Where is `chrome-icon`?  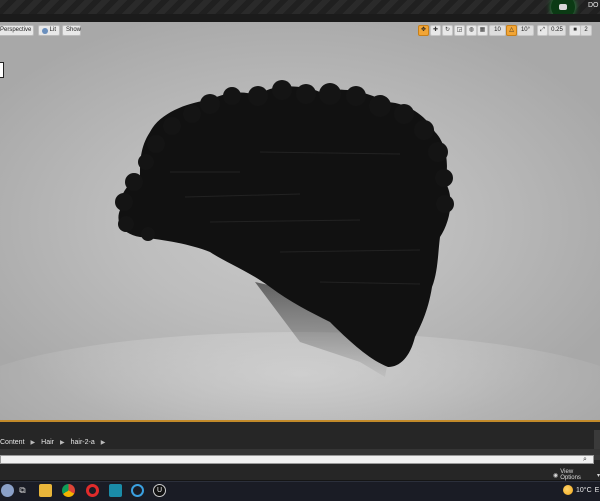 chrome-icon is located at coordinates (68, 490).